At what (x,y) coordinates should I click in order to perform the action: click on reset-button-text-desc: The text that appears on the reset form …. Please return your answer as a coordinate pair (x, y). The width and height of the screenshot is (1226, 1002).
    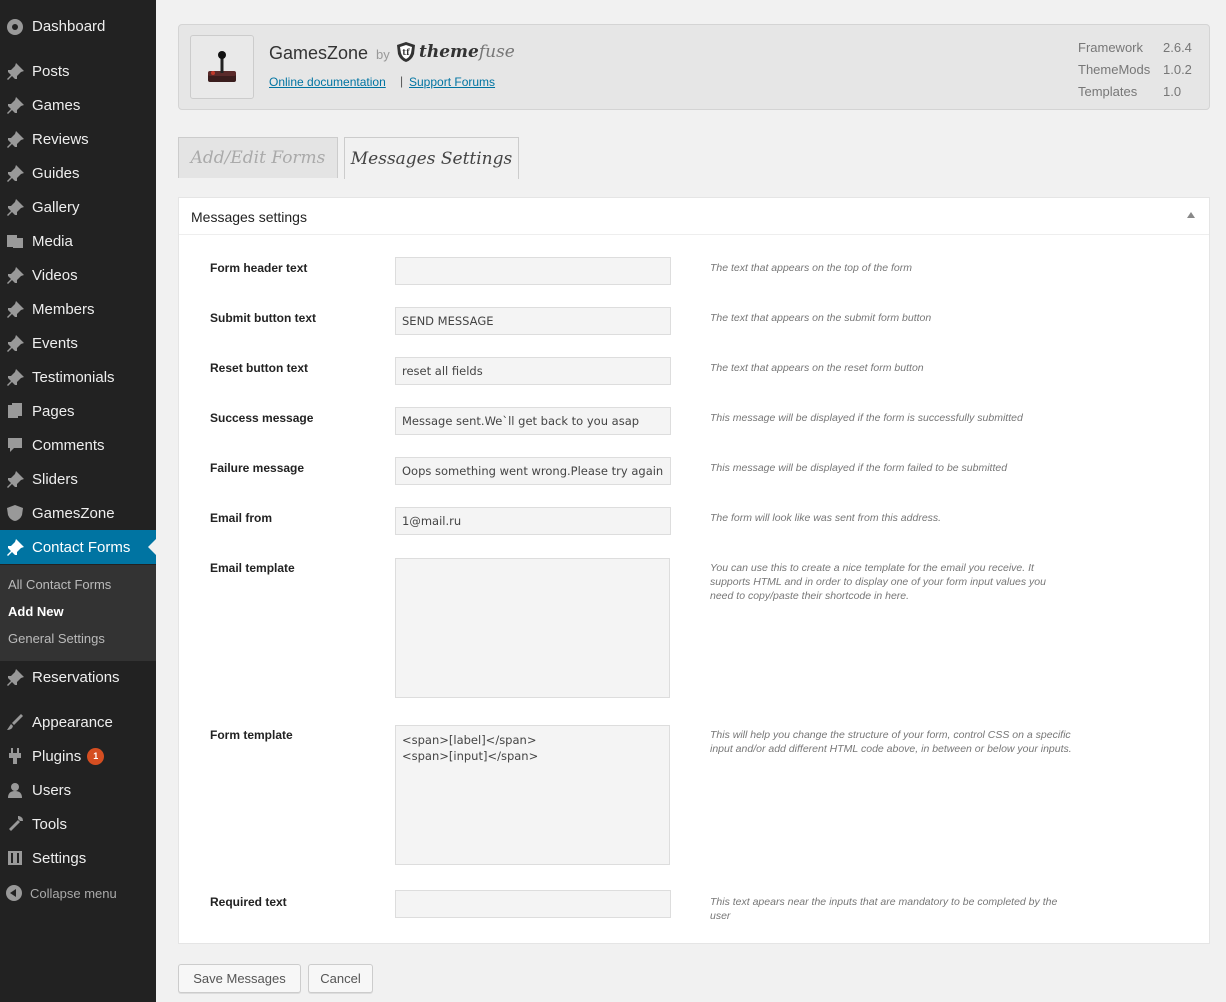
    Looking at the image, I should click on (817, 368).